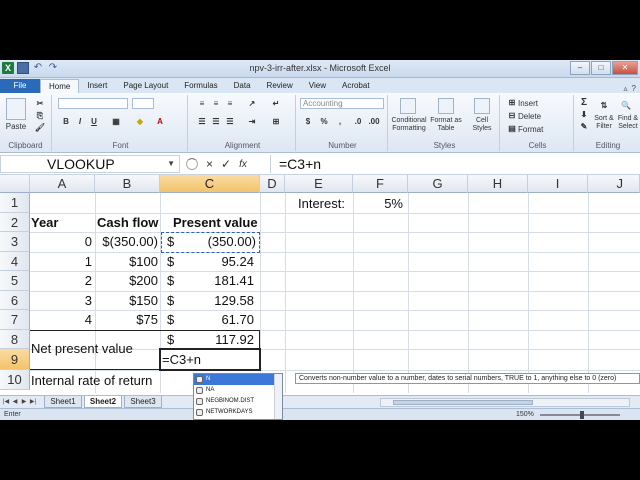 This screenshot has height=480, width=640. I want to click on align-left-icon: ☰, so click(202, 122).